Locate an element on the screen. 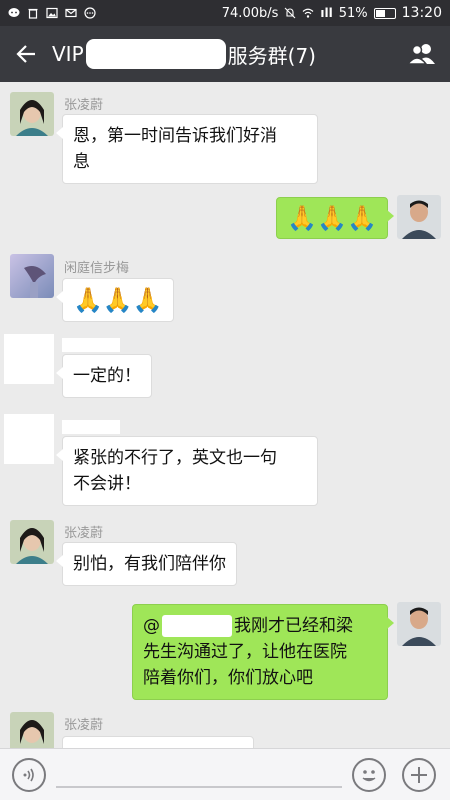 Image resolution: width=450 pixels, height=800 pixels. message-bubble: 紧张的不行了，英文也一句 不会讲！ is located at coordinates (187, 471).